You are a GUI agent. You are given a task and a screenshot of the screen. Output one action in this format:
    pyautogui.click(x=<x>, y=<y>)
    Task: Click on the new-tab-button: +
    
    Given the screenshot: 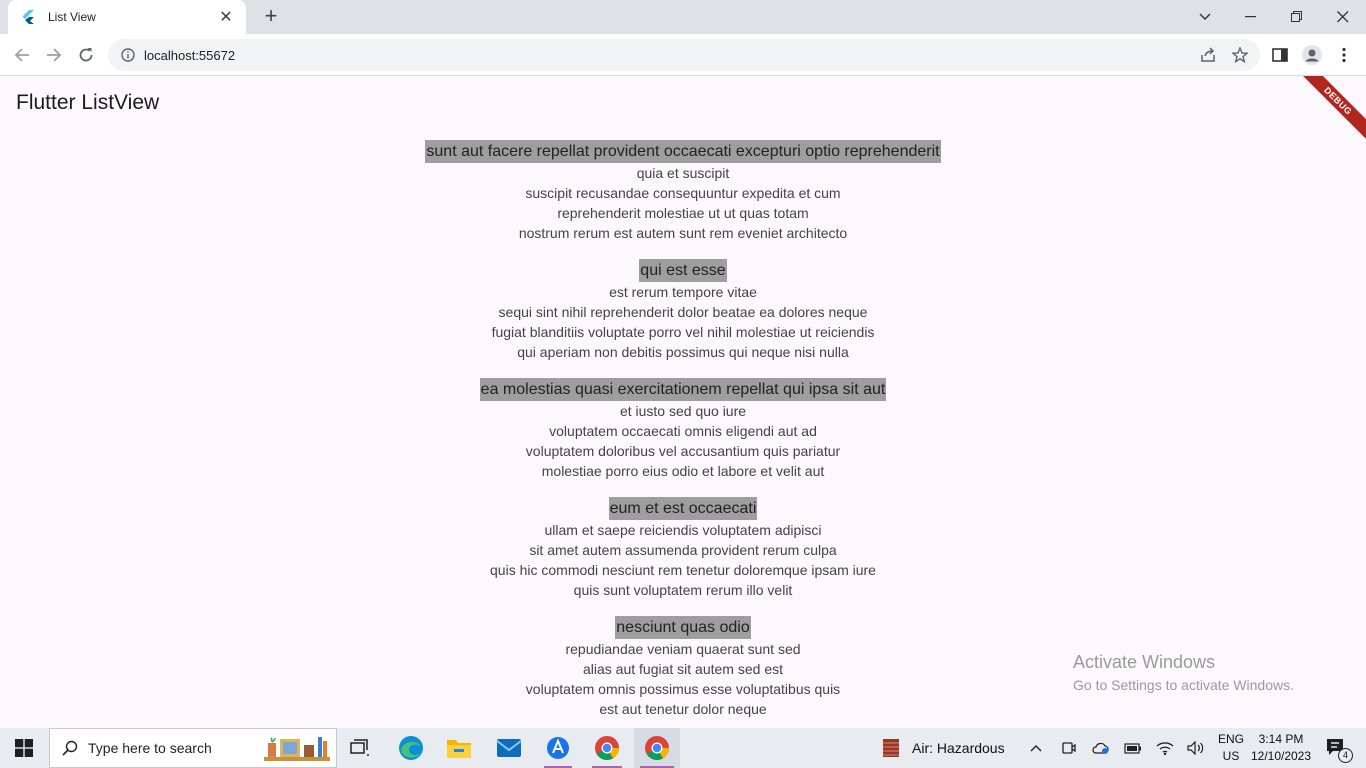 What is the action you would take?
    pyautogui.click(x=271, y=16)
    